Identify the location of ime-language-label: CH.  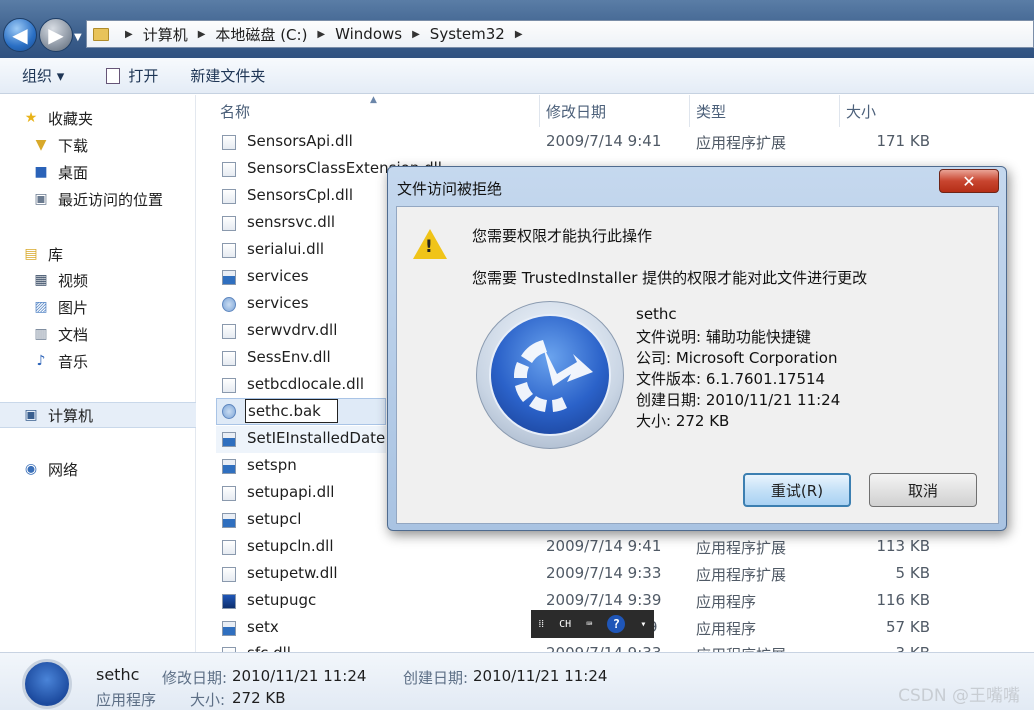
(565, 624).